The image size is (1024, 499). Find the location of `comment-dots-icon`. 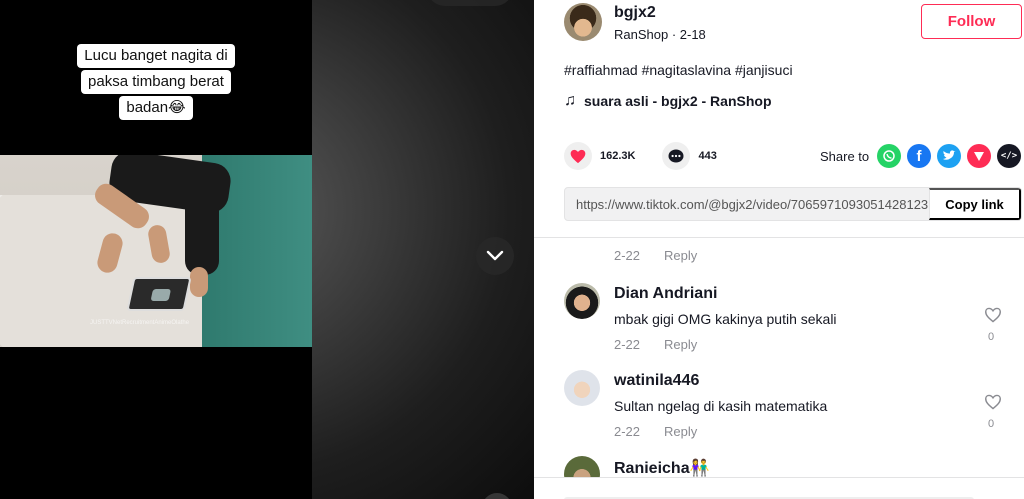

comment-dots-icon is located at coordinates (676, 156).